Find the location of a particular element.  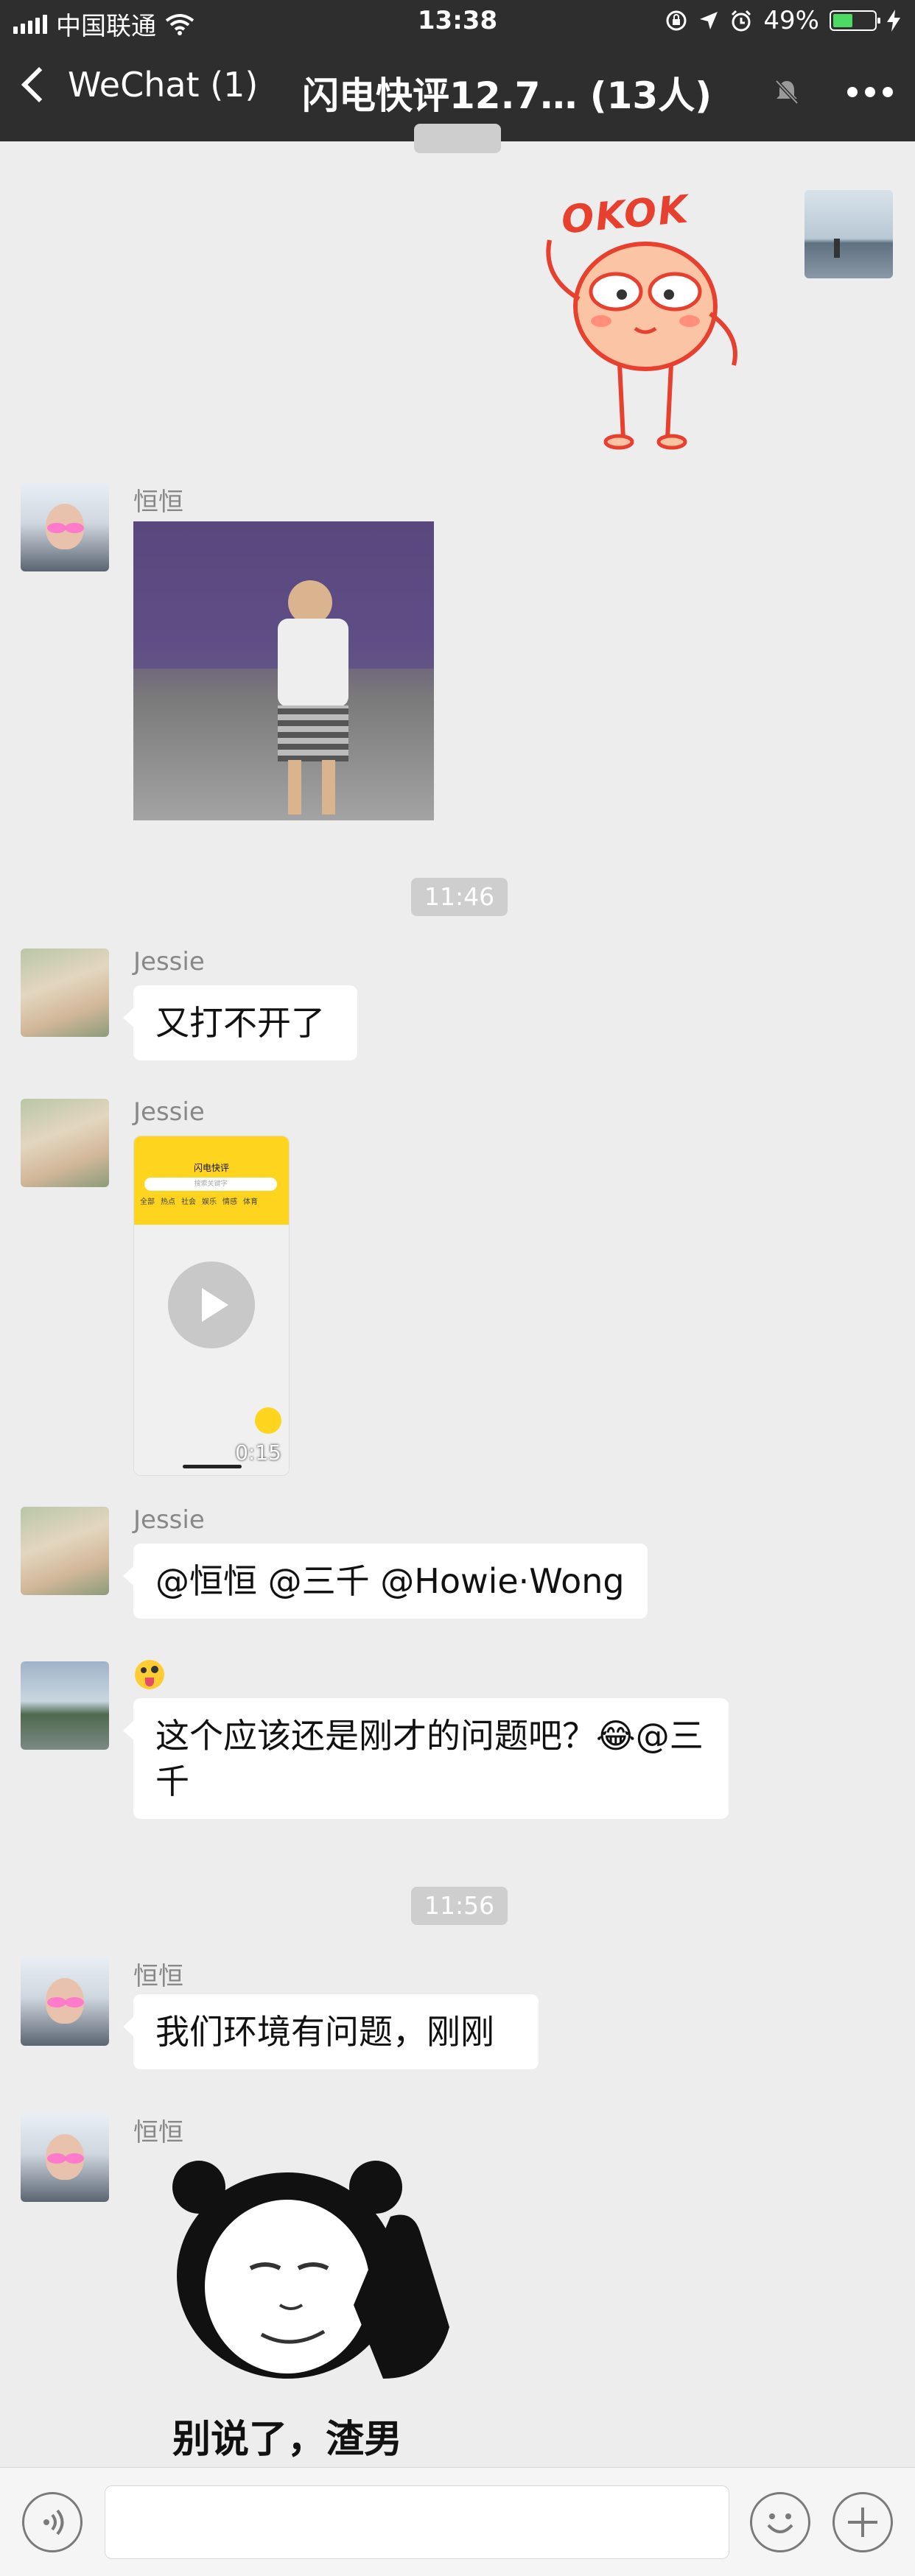

message-input is located at coordinates (417, 2522).